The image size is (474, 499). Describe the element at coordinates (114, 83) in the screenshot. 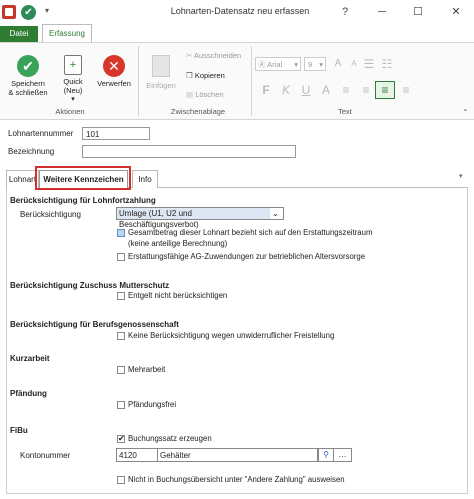

I see `discard-label: Verwerfen` at that location.